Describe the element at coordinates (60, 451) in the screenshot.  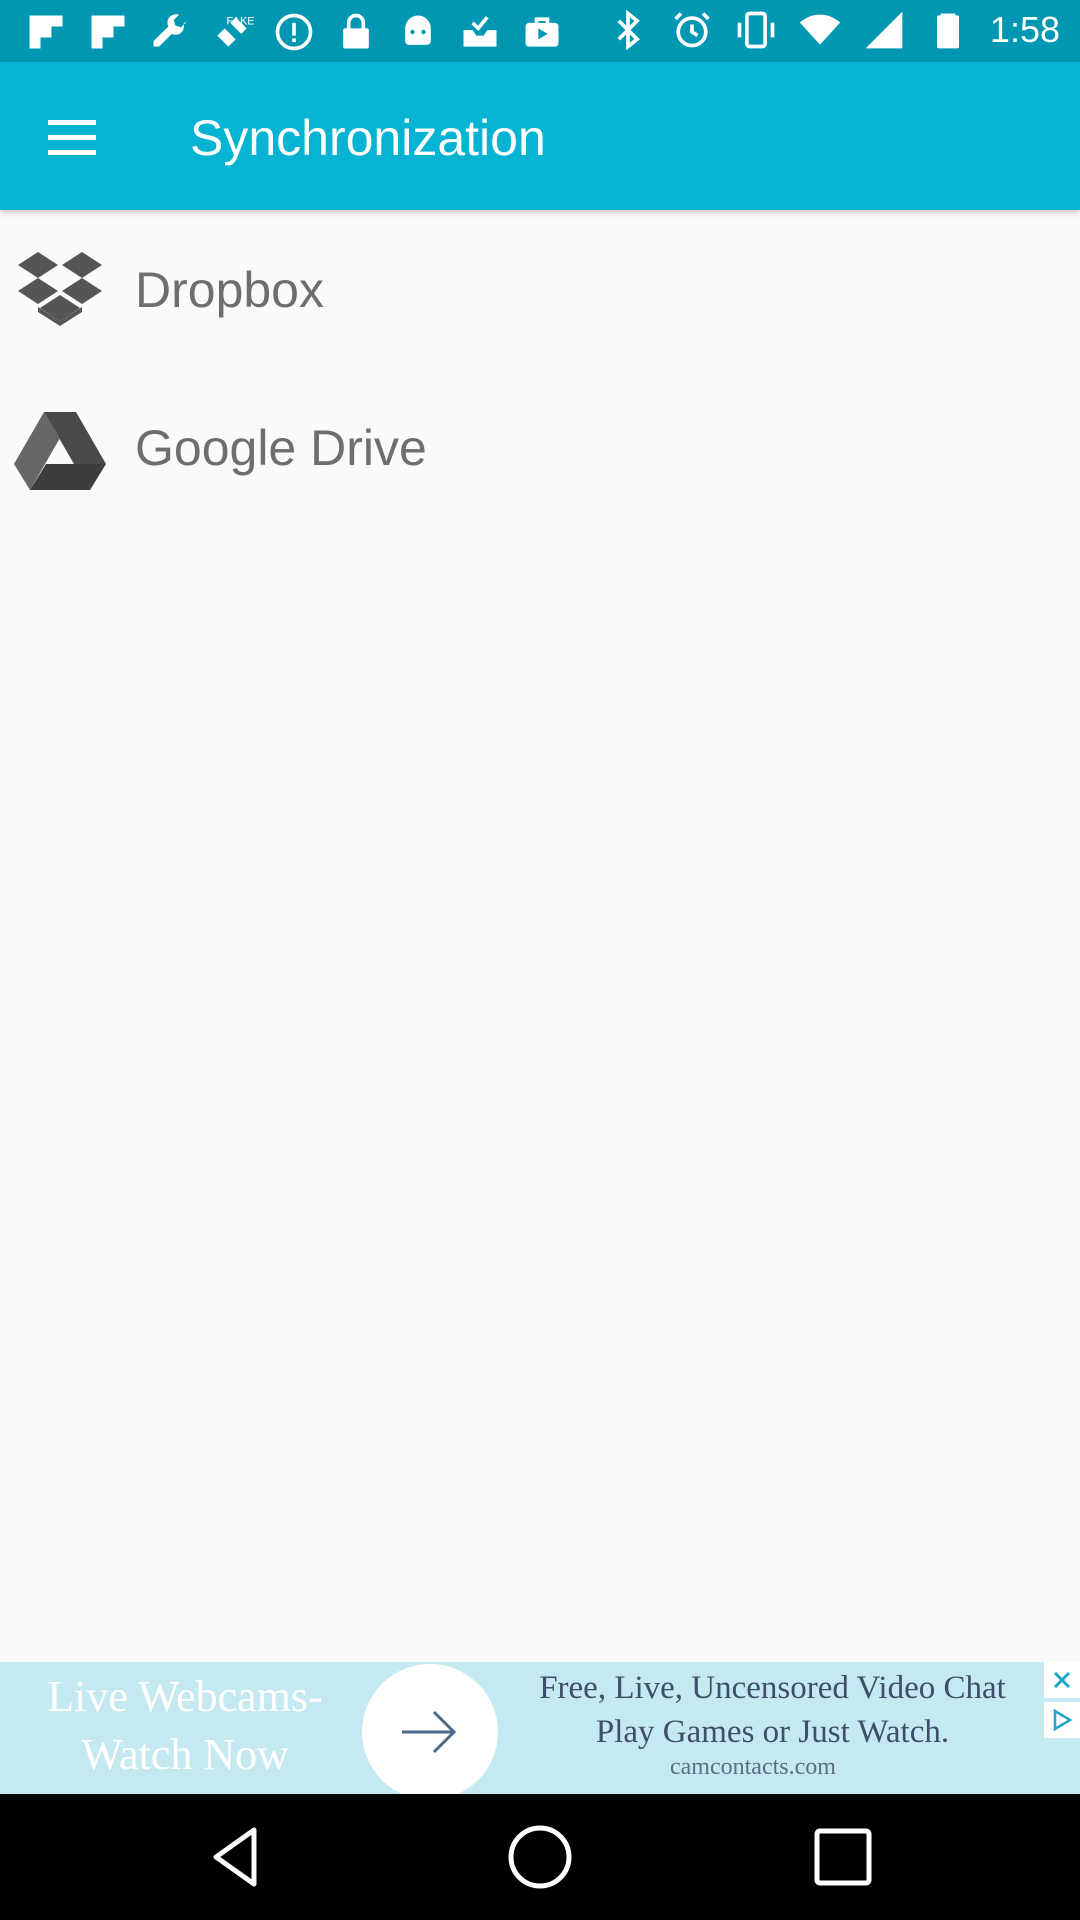
I see `google-drive-icon` at that location.